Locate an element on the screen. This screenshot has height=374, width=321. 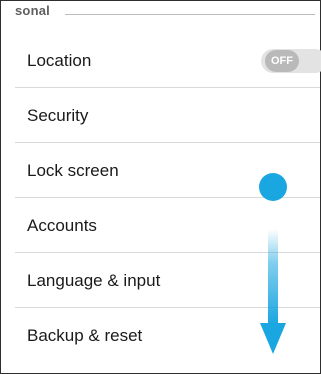
swipe-down-arrow-icon is located at coordinates (273, 291).